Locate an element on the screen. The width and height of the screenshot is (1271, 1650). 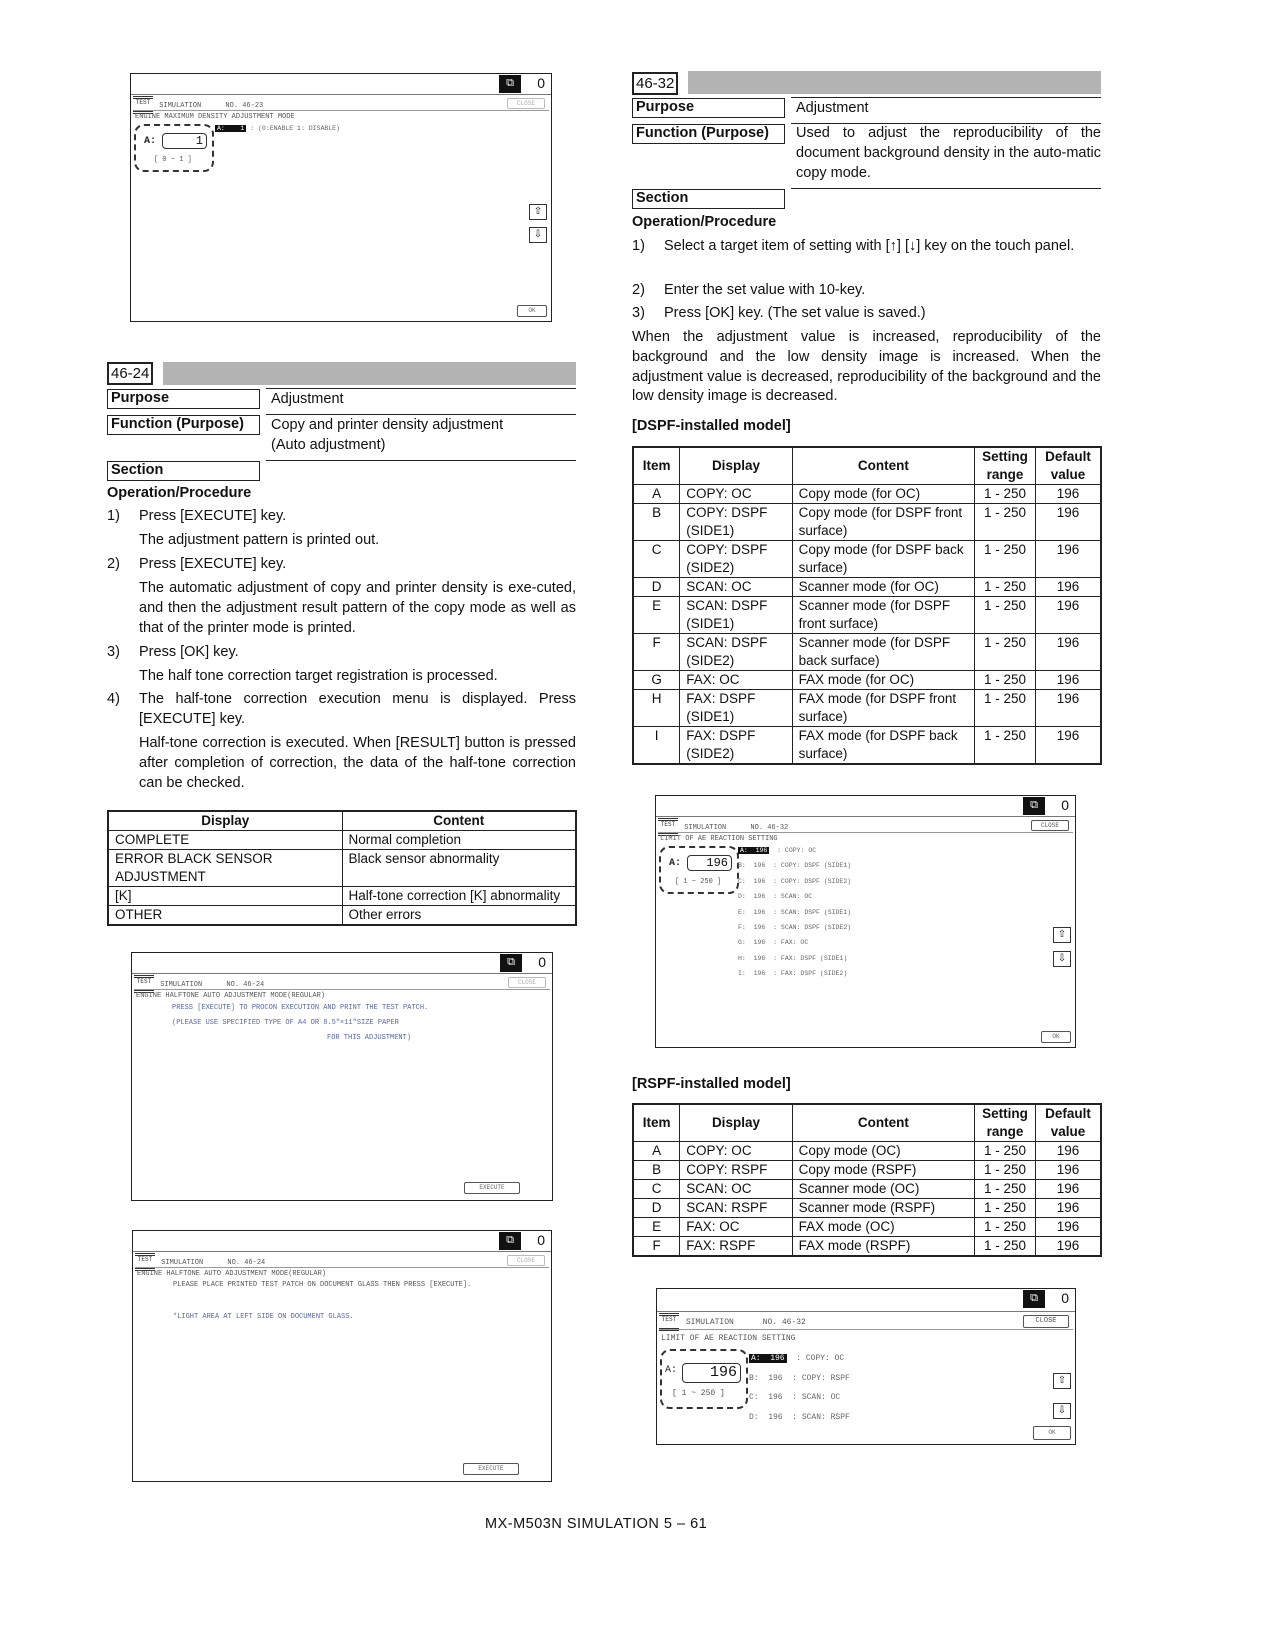
table-cell: 1 - 250 is located at coordinates (1005, 587).